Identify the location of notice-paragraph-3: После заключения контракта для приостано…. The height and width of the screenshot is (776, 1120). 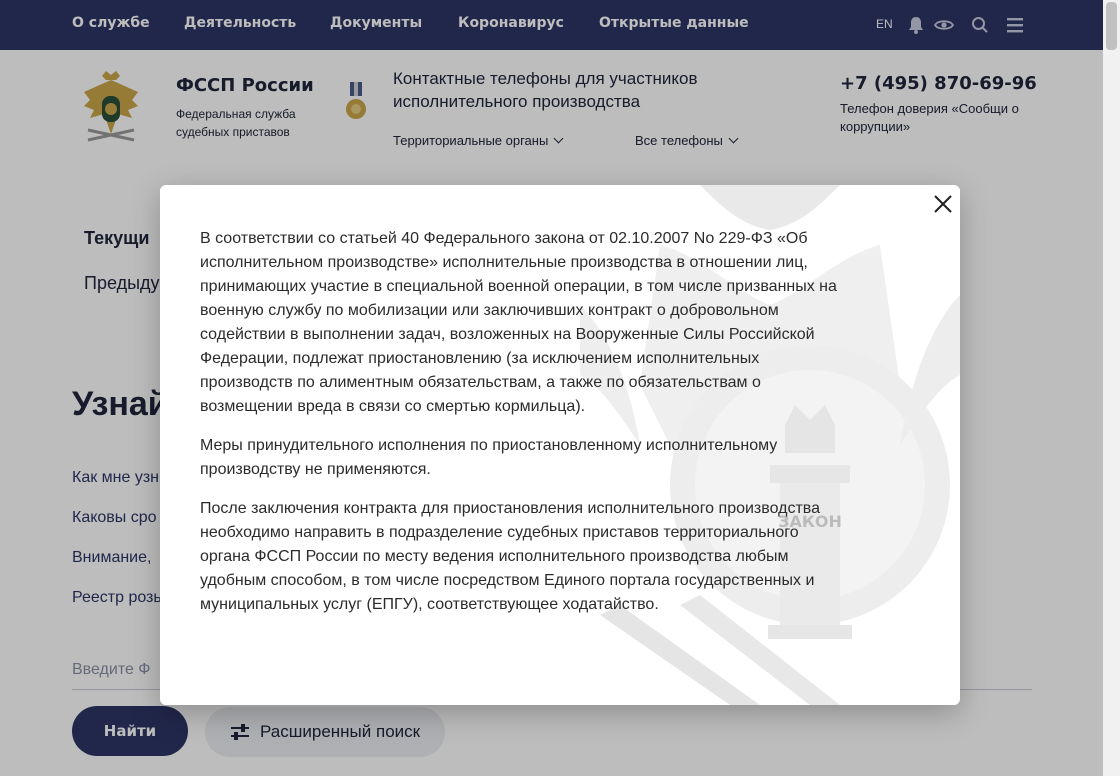
(510, 556).